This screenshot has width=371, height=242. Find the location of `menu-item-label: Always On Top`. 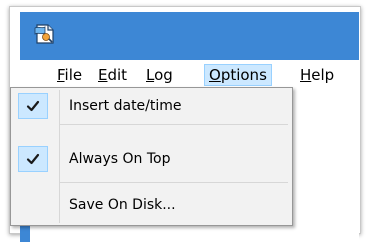

menu-item-label: Always On Top is located at coordinates (120, 159).